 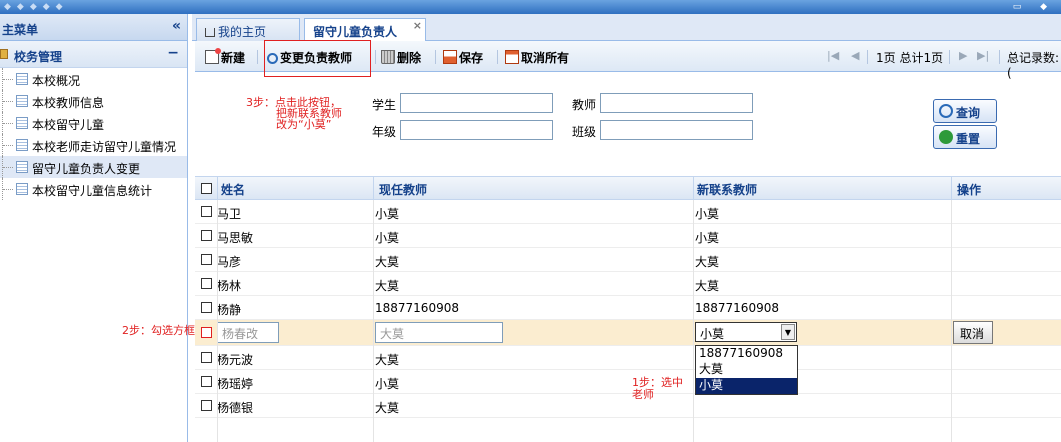 I want to click on annotation-step2: 2步：勾选方框, so click(x=158, y=330).